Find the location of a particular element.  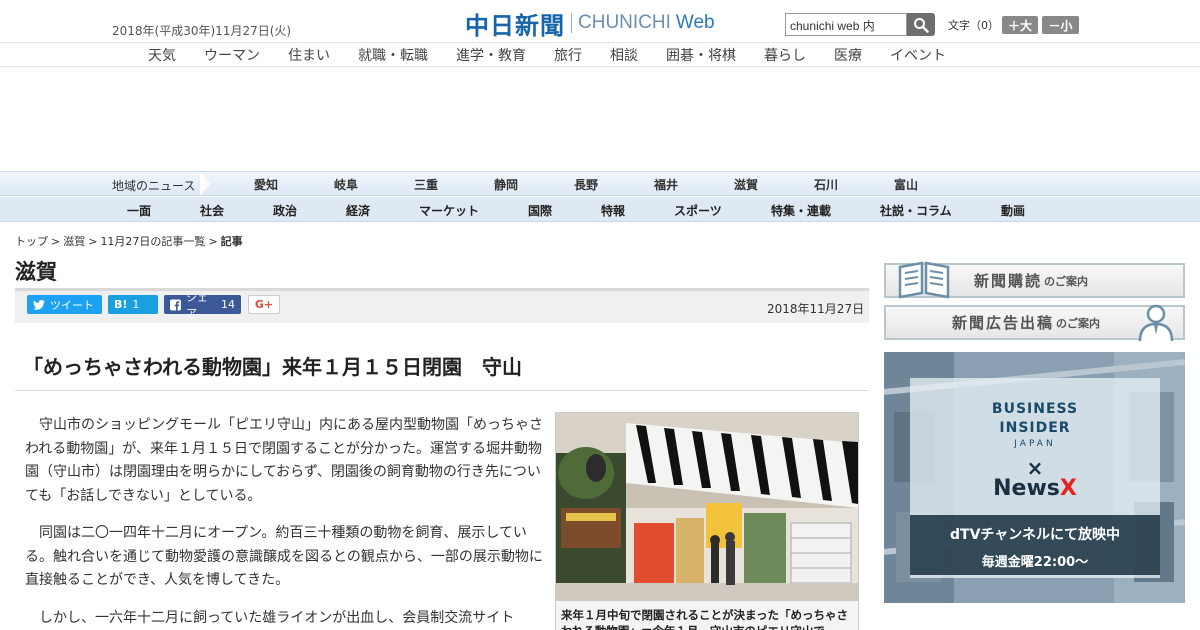

text-size-larger-button: ＋大 is located at coordinates (1020, 25).